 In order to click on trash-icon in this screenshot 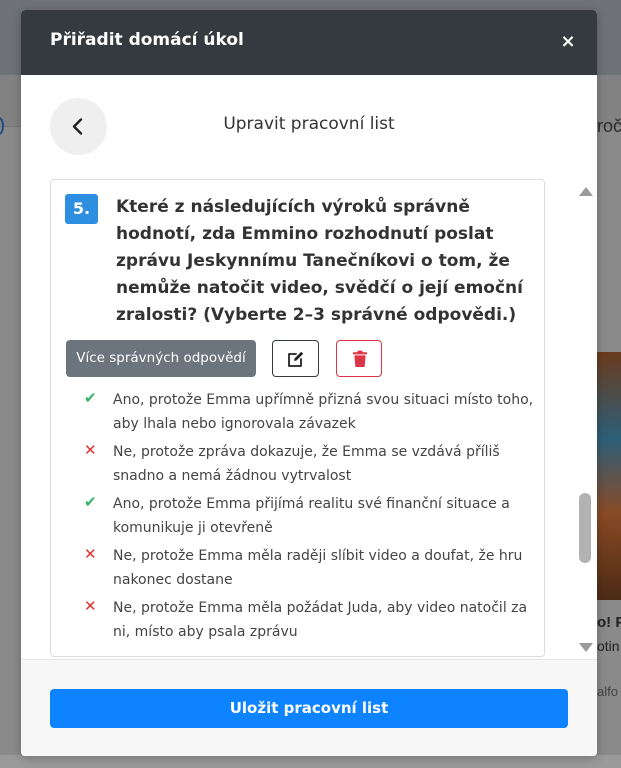, I will do `click(360, 358)`.